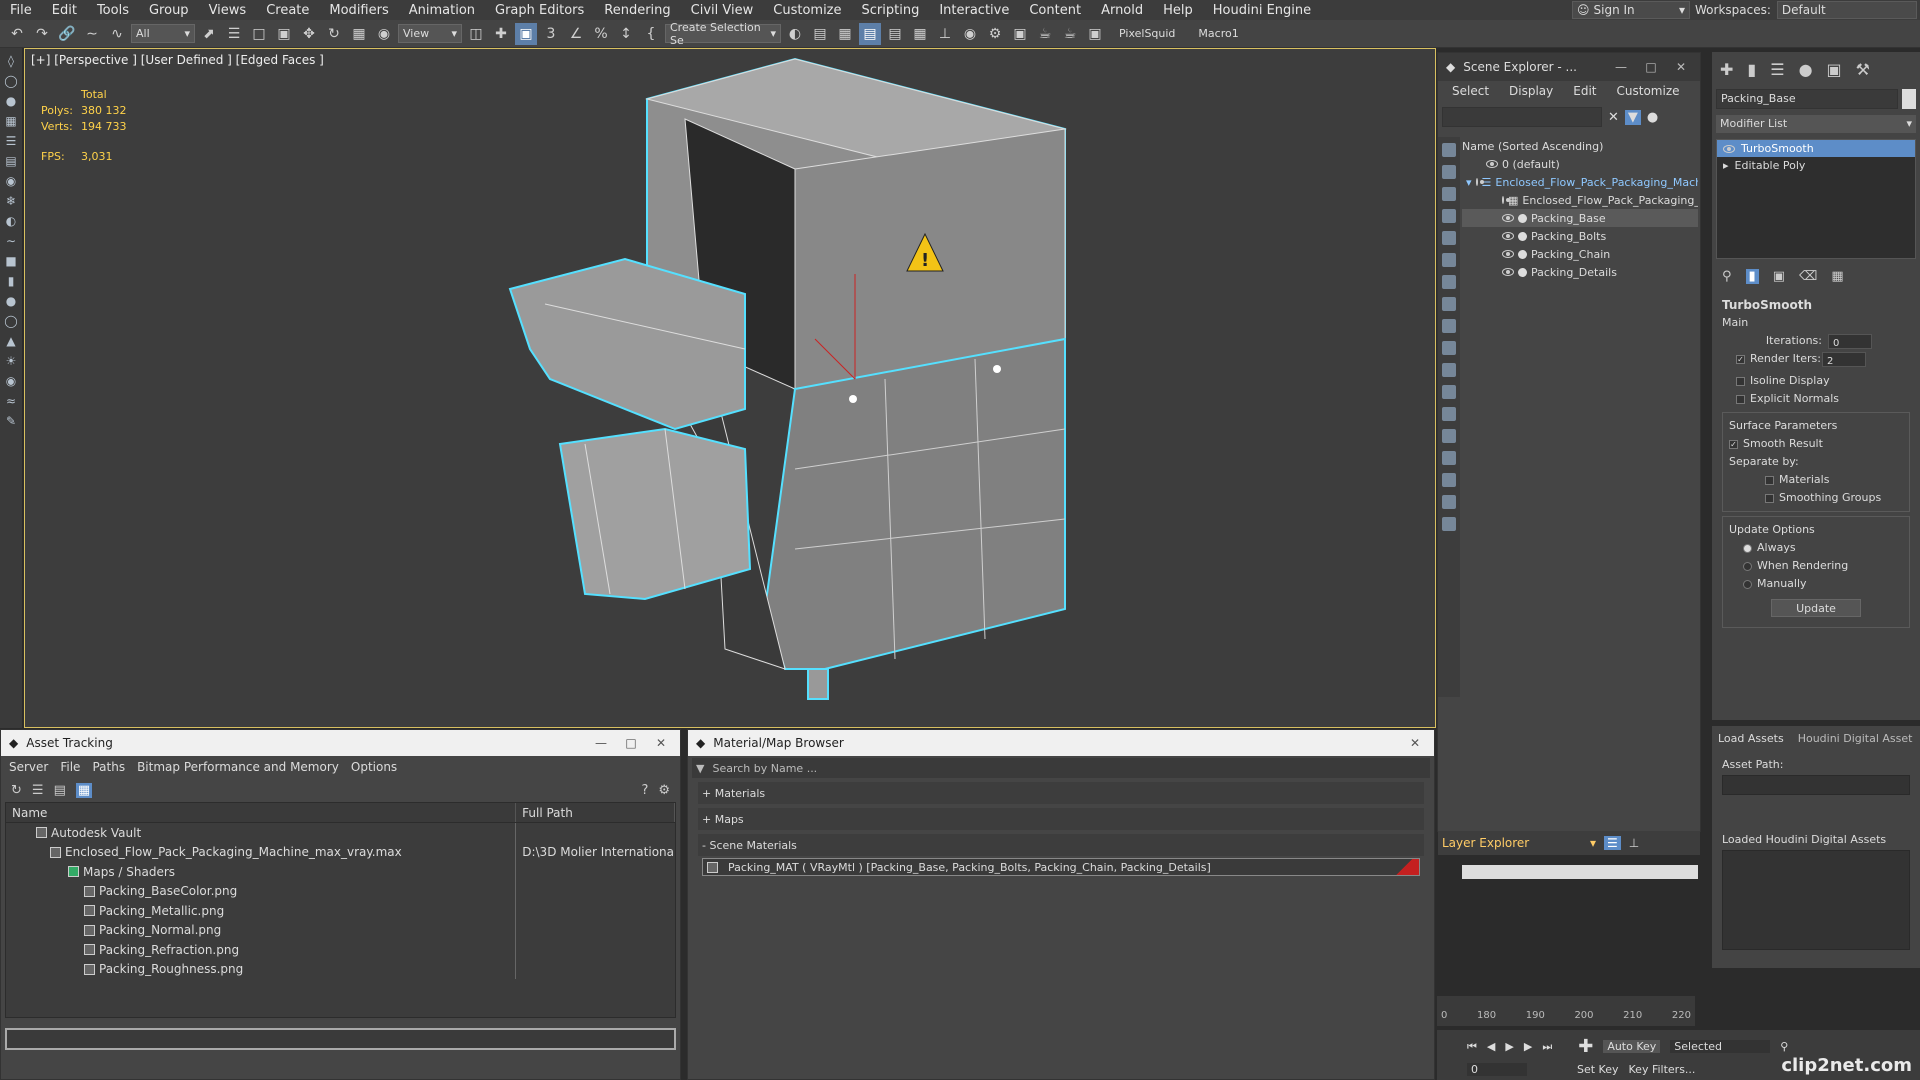 Image resolution: width=1920 pixels, height=1080 pixels. Describe the element at coordinates (1470, 91) in the screenshot. I see `se-menu-select: Select` at that location.